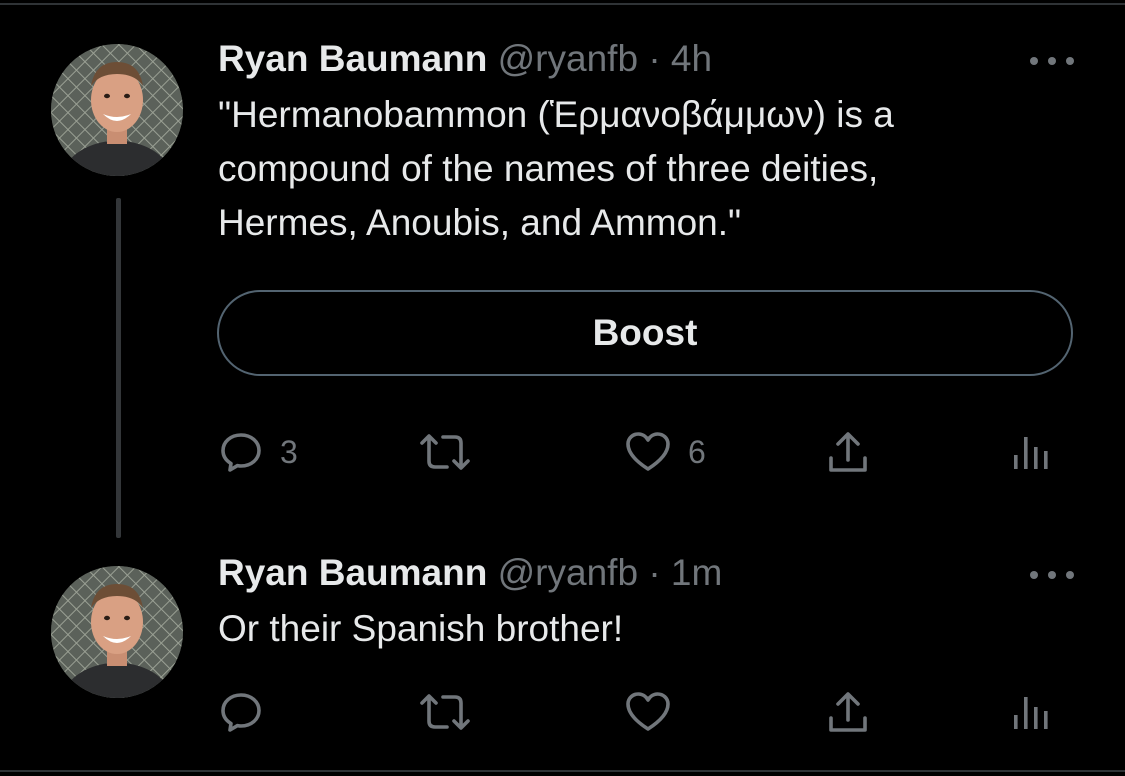 This screenshot has width=1125, height=776. What do you see at coordinates (691, 58) in the screenshot?
I see `timestamp: 4h` at bounding box center [691, 58].